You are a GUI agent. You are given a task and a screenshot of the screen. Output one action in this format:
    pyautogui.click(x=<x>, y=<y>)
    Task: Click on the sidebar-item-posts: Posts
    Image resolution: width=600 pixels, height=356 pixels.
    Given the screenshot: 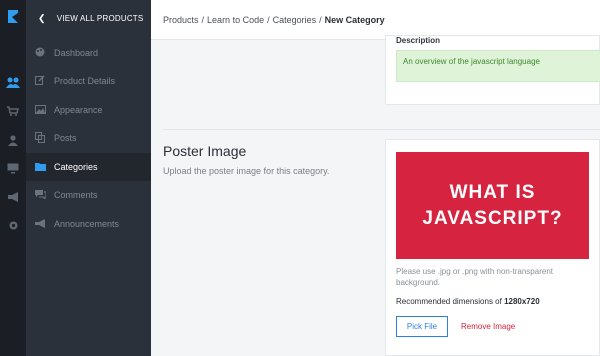 What is the action you would take?
    pyautogui.click(x=88, y=138)
    